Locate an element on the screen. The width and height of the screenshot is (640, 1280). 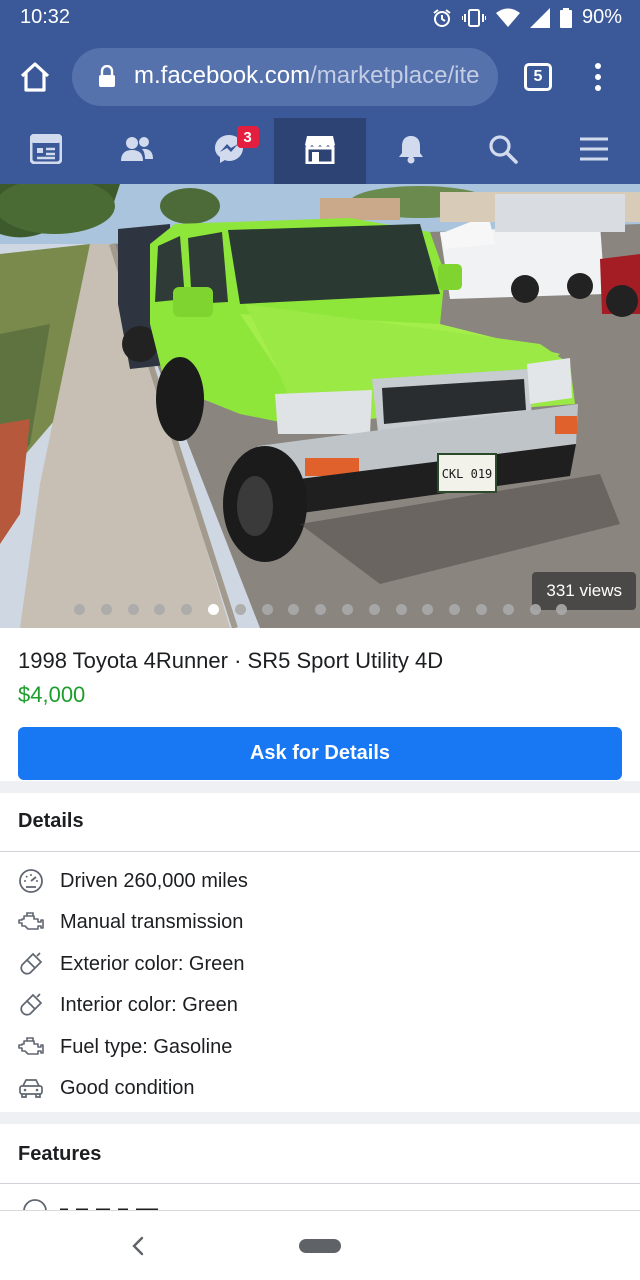
facebook-nav-bar: 3 is located at coordinates (320, 151).